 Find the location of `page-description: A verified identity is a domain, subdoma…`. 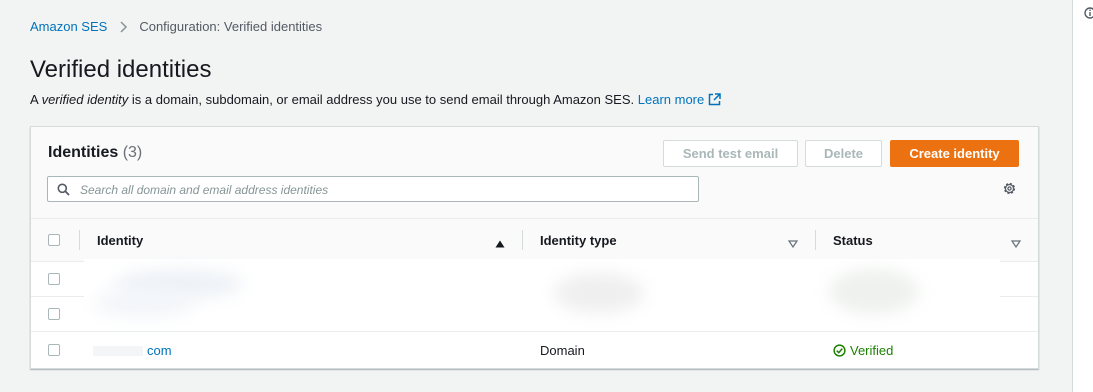

page-description: A verified identity is a domain, subdoma… is located at coordinates (375, 100).